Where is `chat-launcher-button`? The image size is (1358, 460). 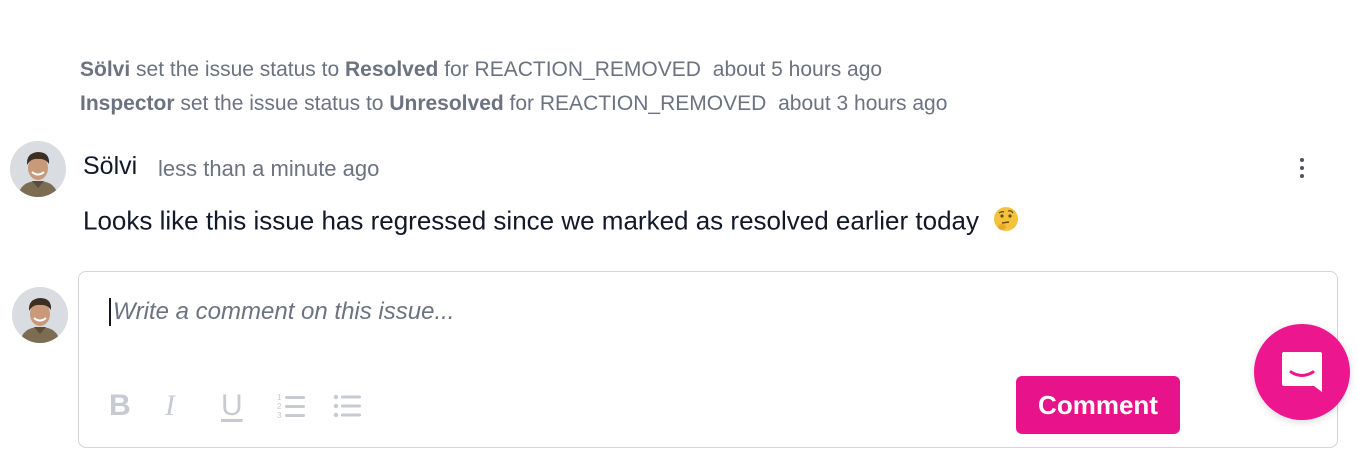 chat-launcher-button is located at coordinates (1302, 372).